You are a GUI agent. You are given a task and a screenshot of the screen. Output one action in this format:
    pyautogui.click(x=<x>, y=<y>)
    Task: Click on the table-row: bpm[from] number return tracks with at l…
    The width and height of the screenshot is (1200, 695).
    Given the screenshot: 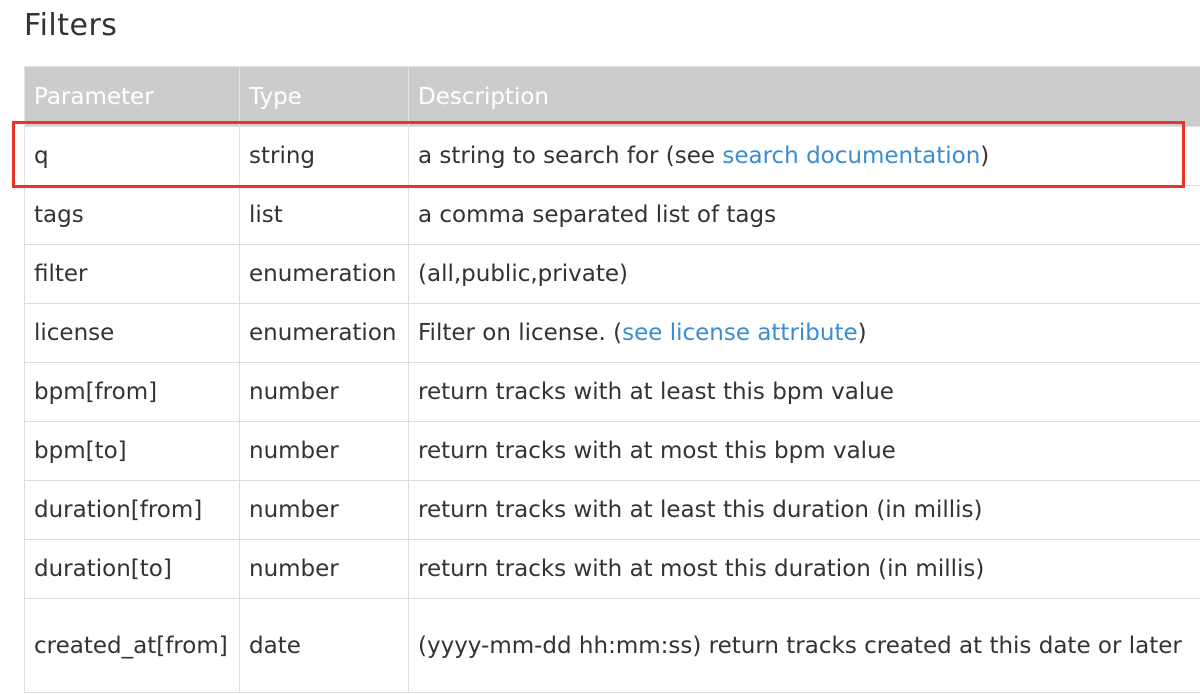 What is the action you would take?
    pyautogui.click(x=612, y=392)
    